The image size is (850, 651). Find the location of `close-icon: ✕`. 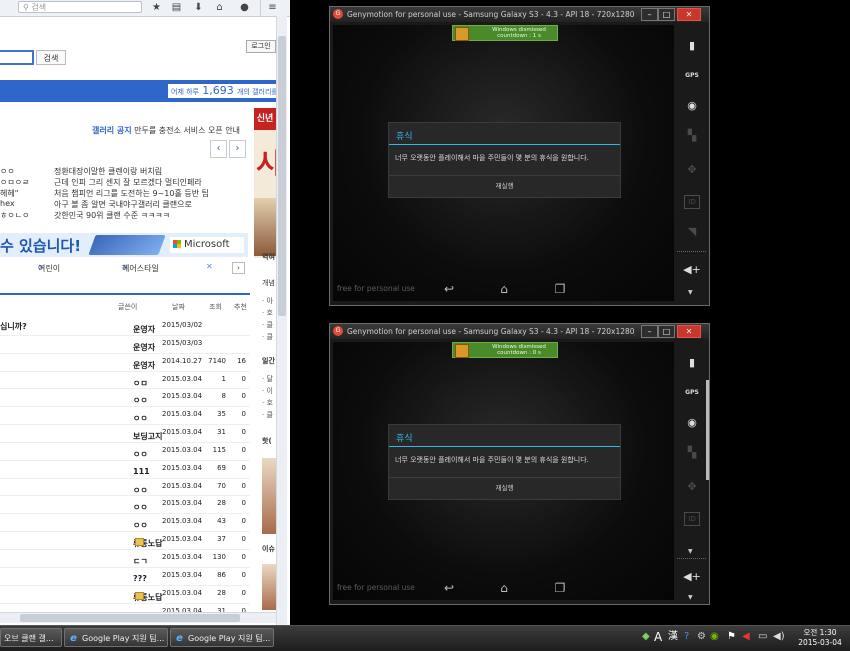

close-icon: ✕ is located at coordinates (209, 266).